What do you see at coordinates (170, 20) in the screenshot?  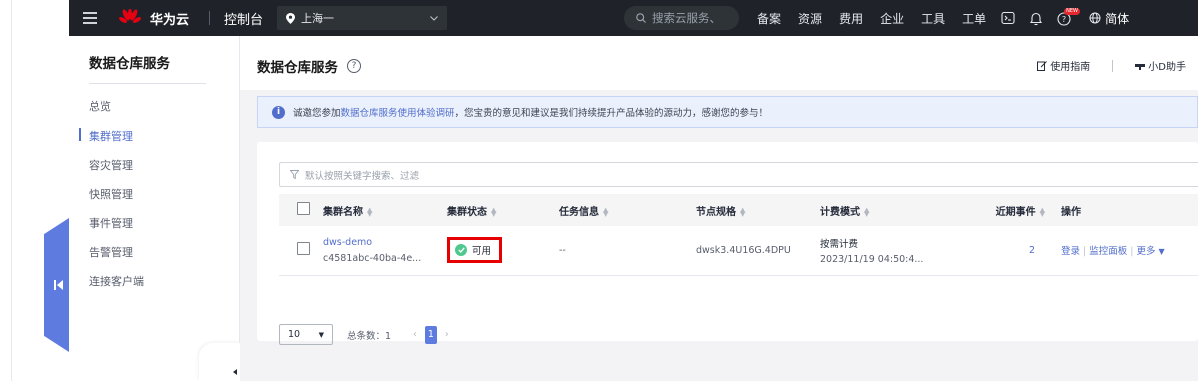 I see `brand-name: 华为云` at bounding box center [170, 20].